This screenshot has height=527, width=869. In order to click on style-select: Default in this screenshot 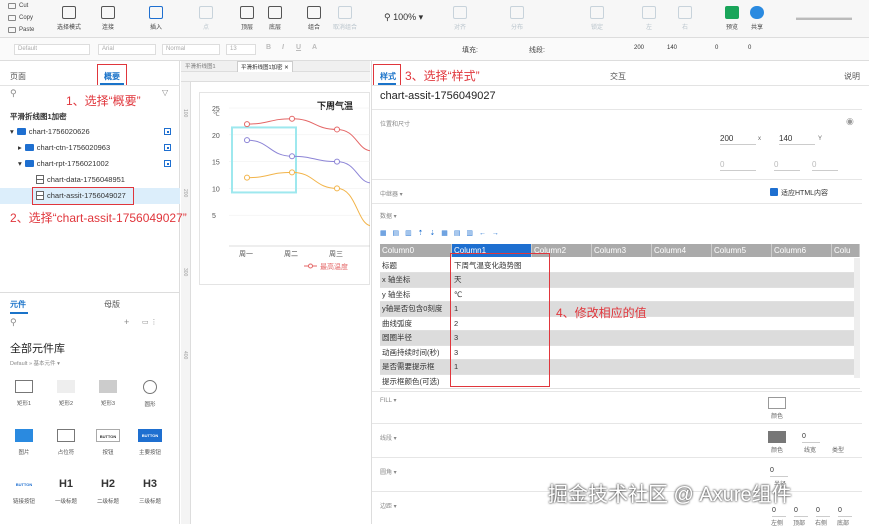, I will do `click(52, 49)`.